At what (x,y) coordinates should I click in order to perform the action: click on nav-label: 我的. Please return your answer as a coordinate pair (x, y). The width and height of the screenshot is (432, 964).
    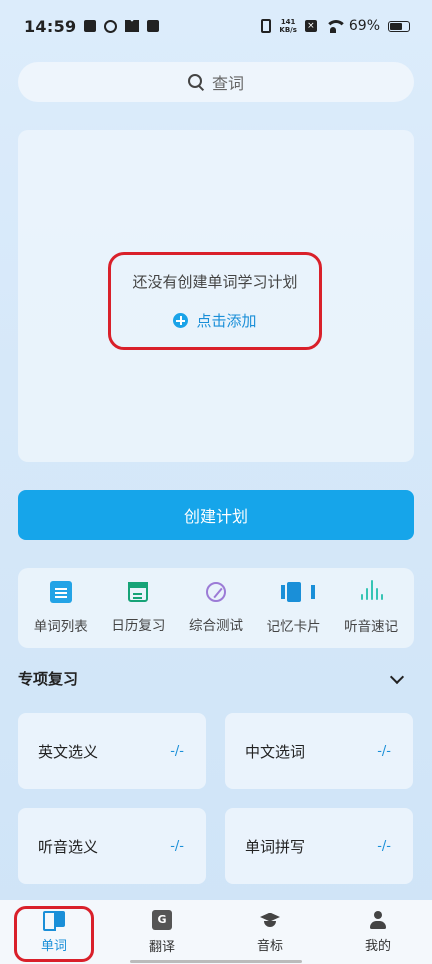
    Looking at the image, I should click on (377, 946).